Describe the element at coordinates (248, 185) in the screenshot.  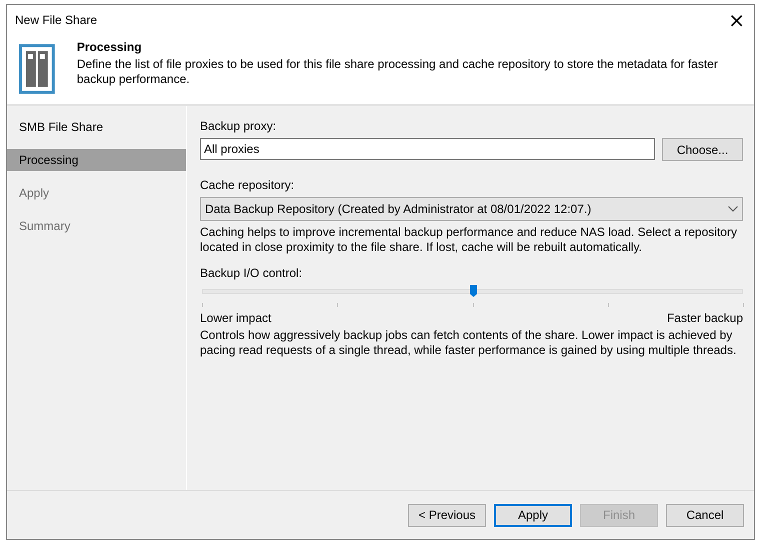
I see `field-label: Cache repository:` at that location.